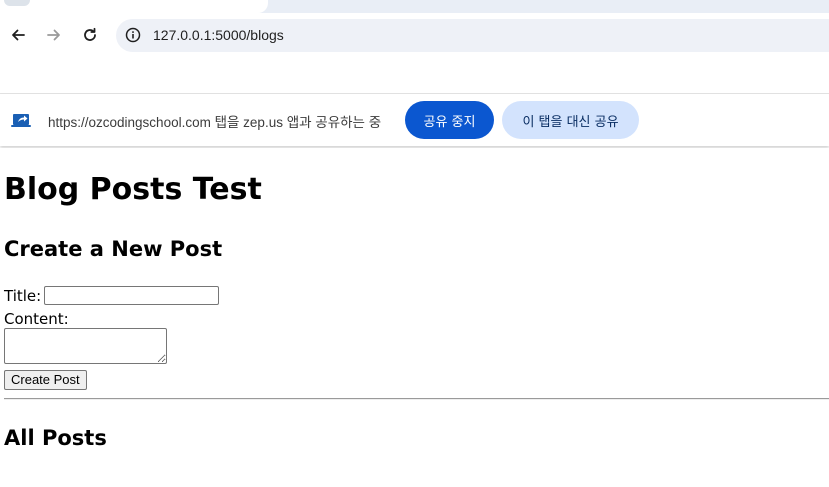  What do you see at coordinates (21, 120) in the screenshot?
I see `screen-share-icon` at bounding box center [21, 120].